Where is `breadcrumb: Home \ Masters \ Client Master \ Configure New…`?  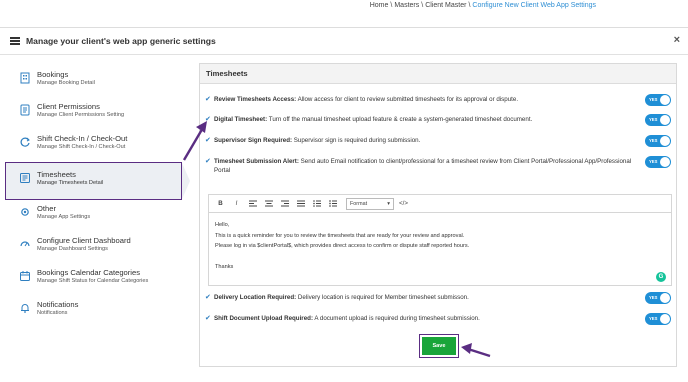 breadcrumb: Home \ Masters \ Client Master \ Configure New… is located at coordinates (483, 5).